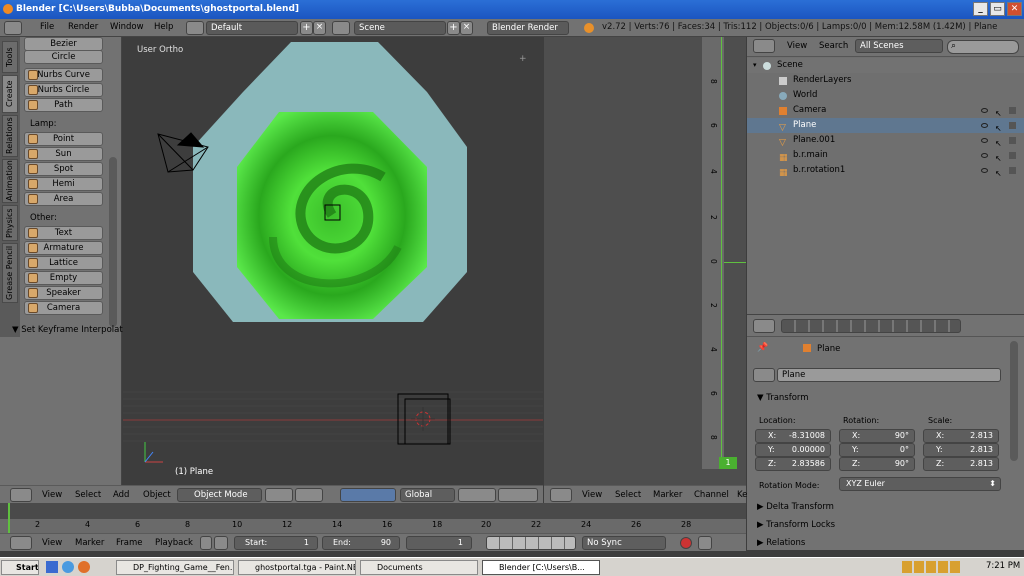  Describe the element at coordinates (63, 90) in the screenshot. I see `tool-nurbs-circle: Nurbs Circle` at that location.